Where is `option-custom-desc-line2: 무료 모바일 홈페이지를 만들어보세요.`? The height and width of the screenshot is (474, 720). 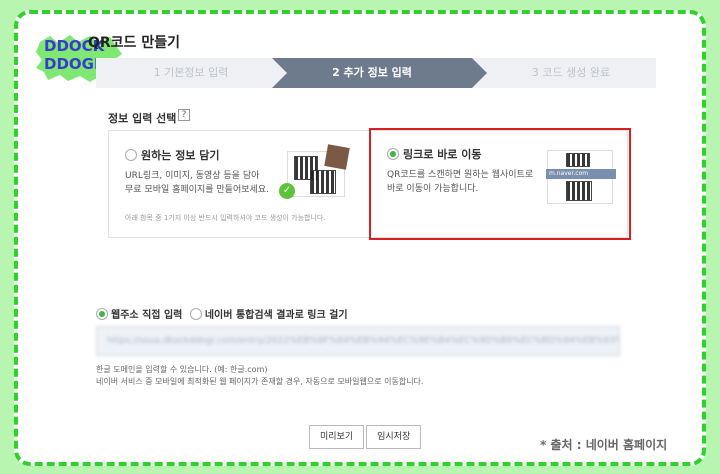 option-custom-desc-line2: 무료 모바일 홈페이지를 만들어보세요. is located at coordinates (197, 190).